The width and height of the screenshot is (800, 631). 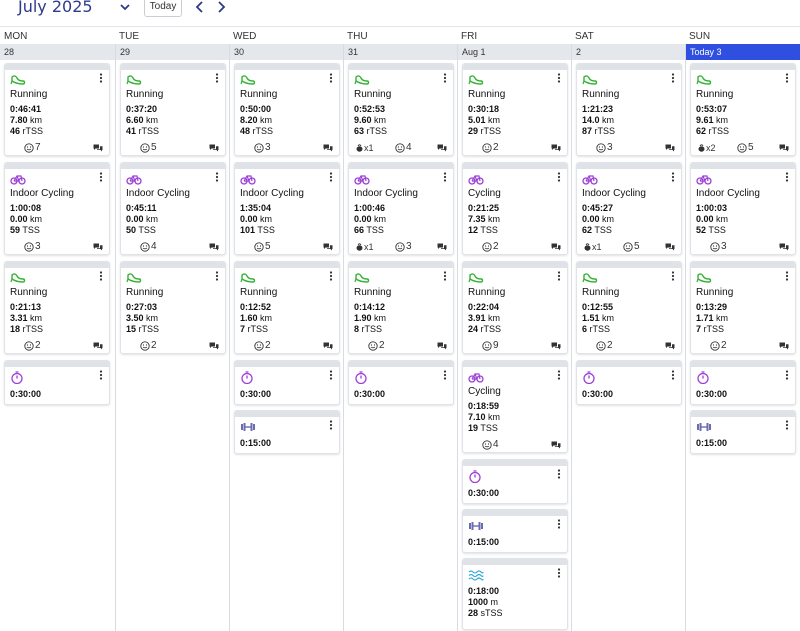 What do you see at coordinates (57, 109) in the screenshot?
I see `workout-card: Running 0:46:41 7.80 km 46 rTSS 7` at bounding box center [57, 109].